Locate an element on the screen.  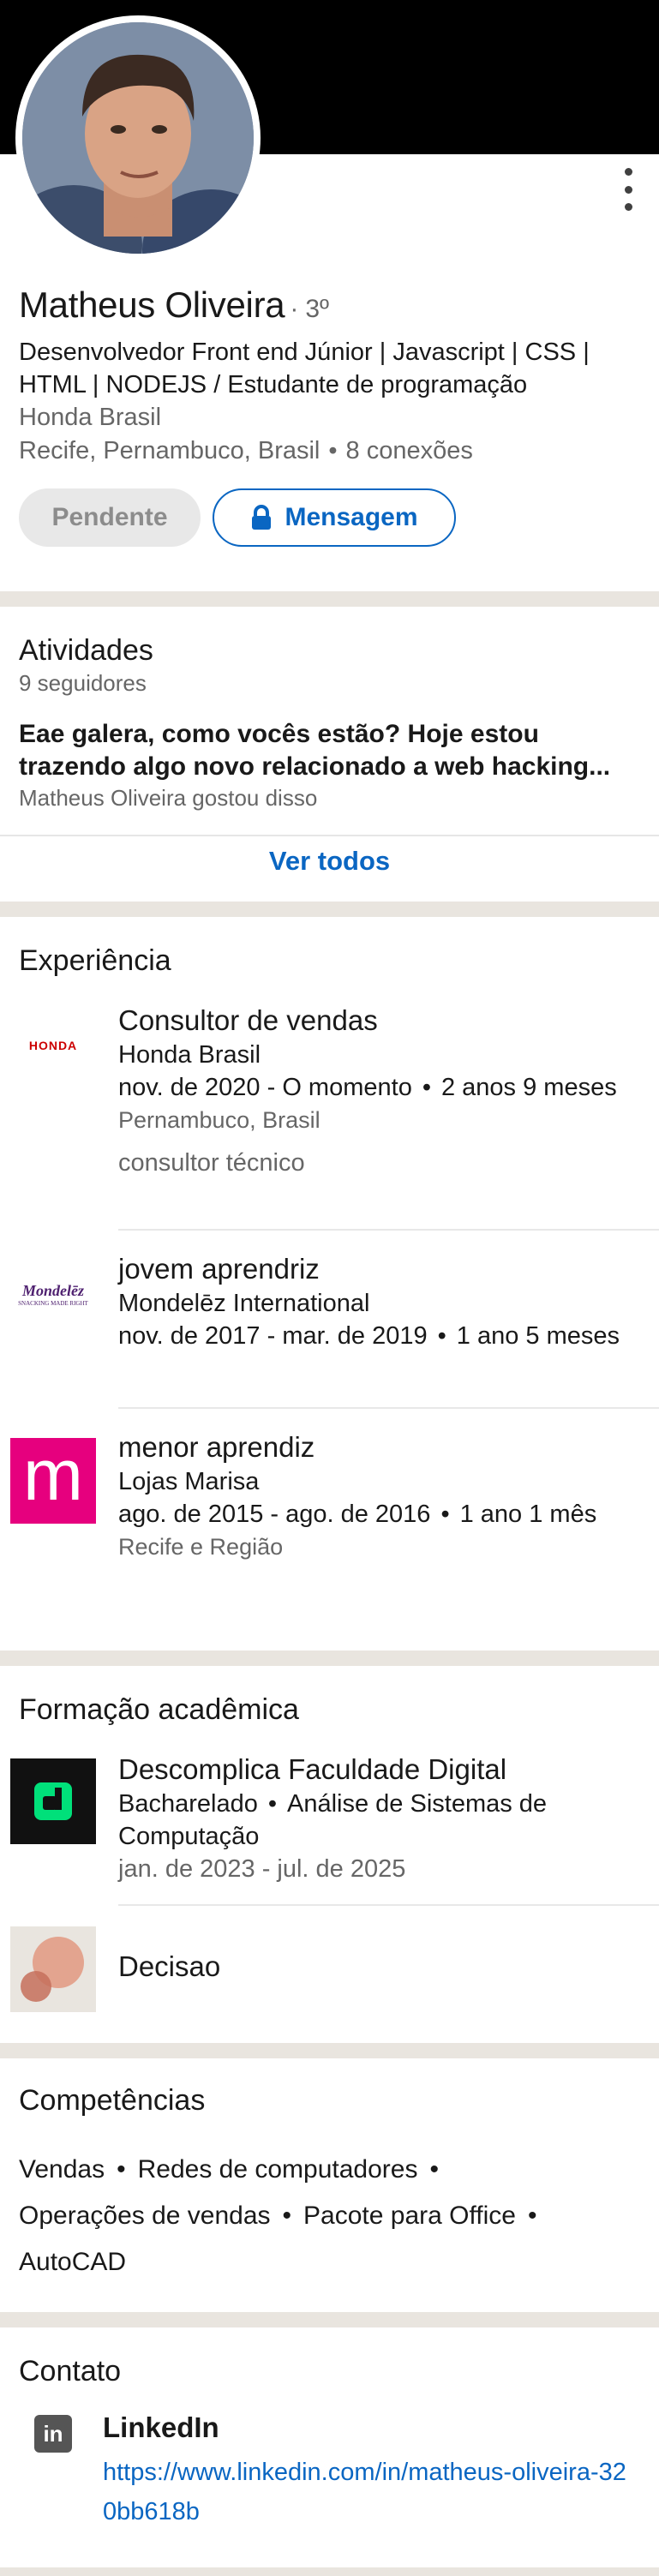
job-company: Lojas Marisa is located at coordinates (189, 1481).